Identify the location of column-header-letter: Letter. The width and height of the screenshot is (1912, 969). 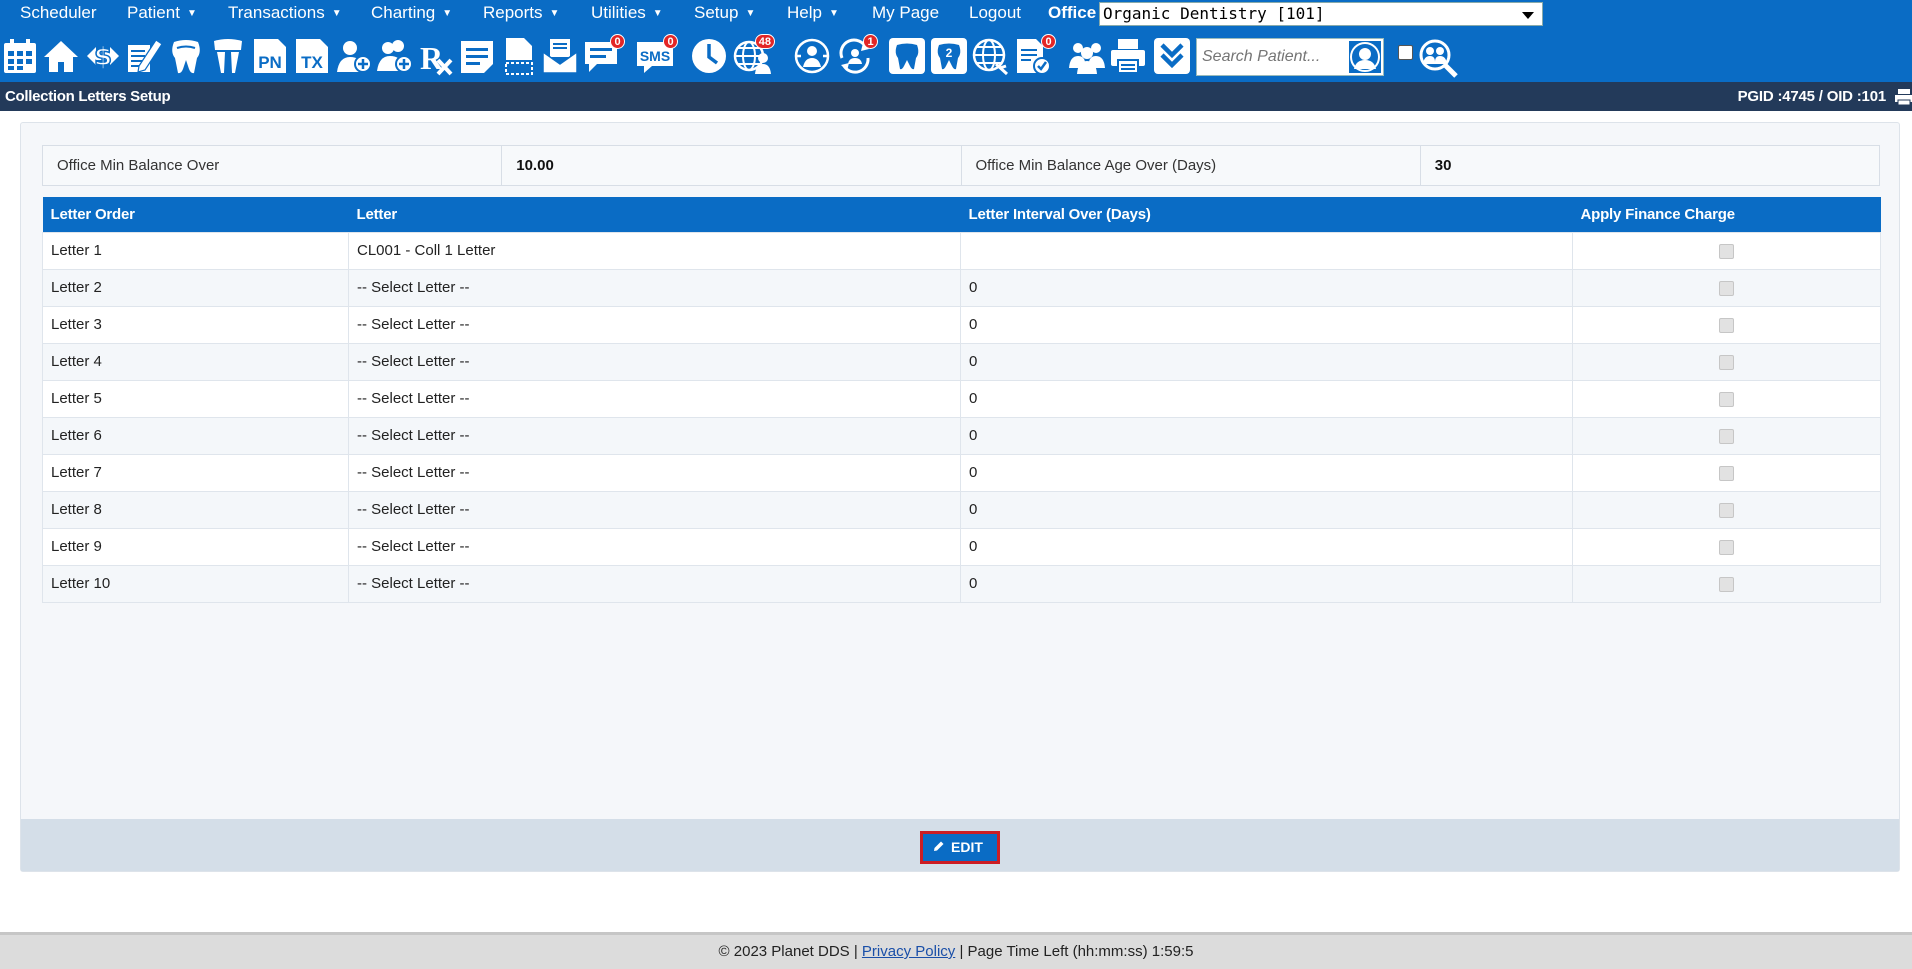
(654, 214).